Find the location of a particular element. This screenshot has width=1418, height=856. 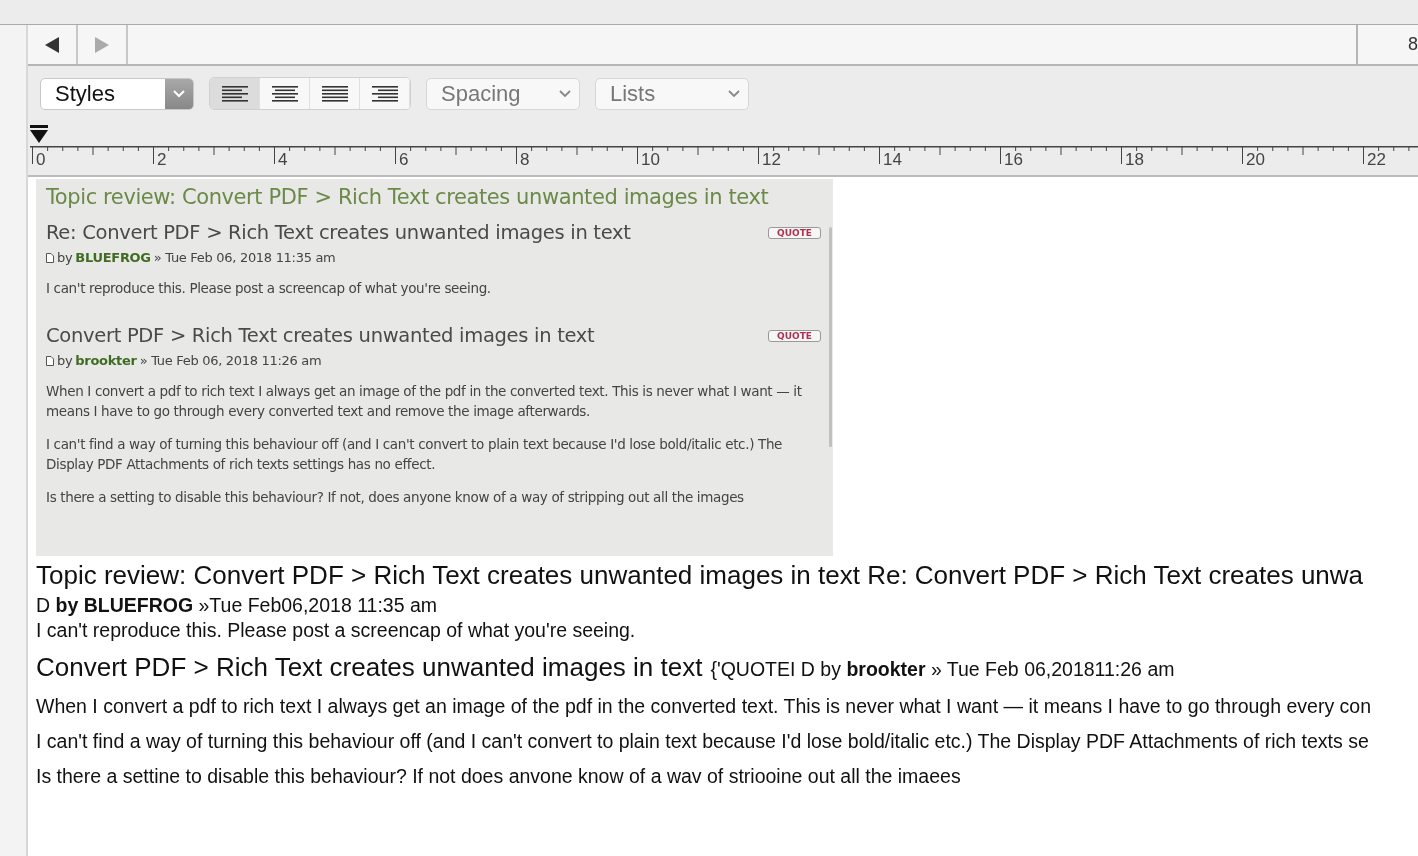

align-left-icon is located at coordinates (234, 93).